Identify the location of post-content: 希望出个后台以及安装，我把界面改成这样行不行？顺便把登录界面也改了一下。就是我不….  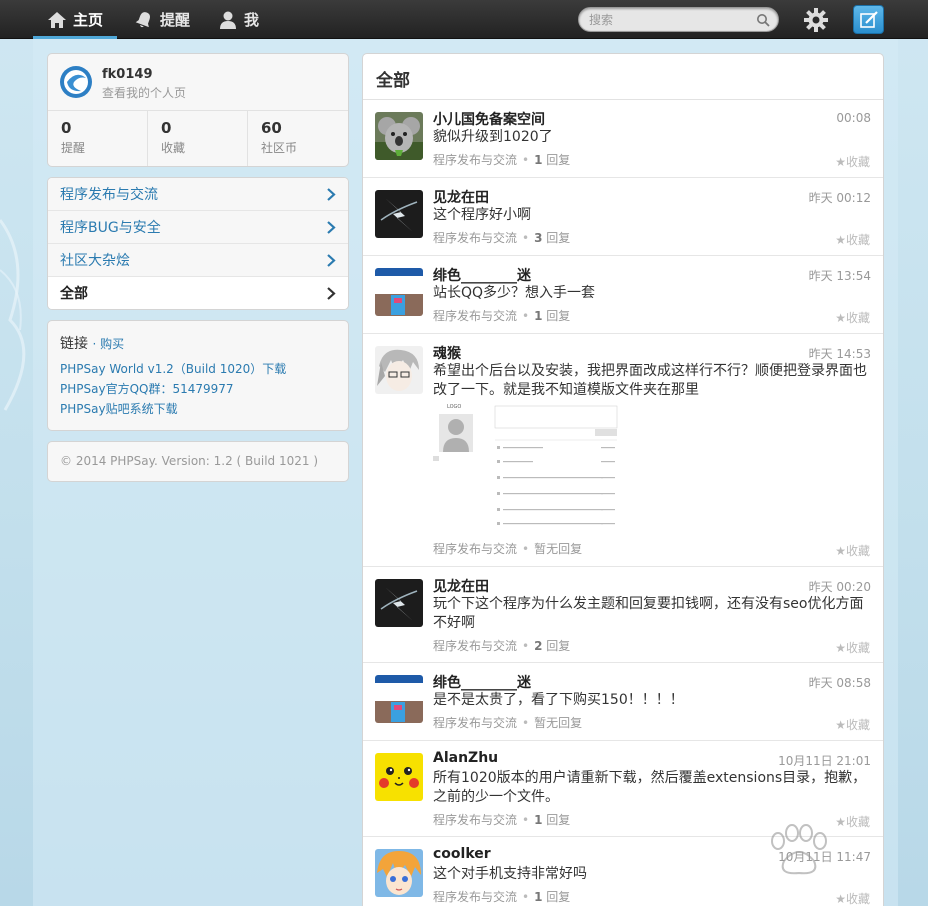
(653, 381).